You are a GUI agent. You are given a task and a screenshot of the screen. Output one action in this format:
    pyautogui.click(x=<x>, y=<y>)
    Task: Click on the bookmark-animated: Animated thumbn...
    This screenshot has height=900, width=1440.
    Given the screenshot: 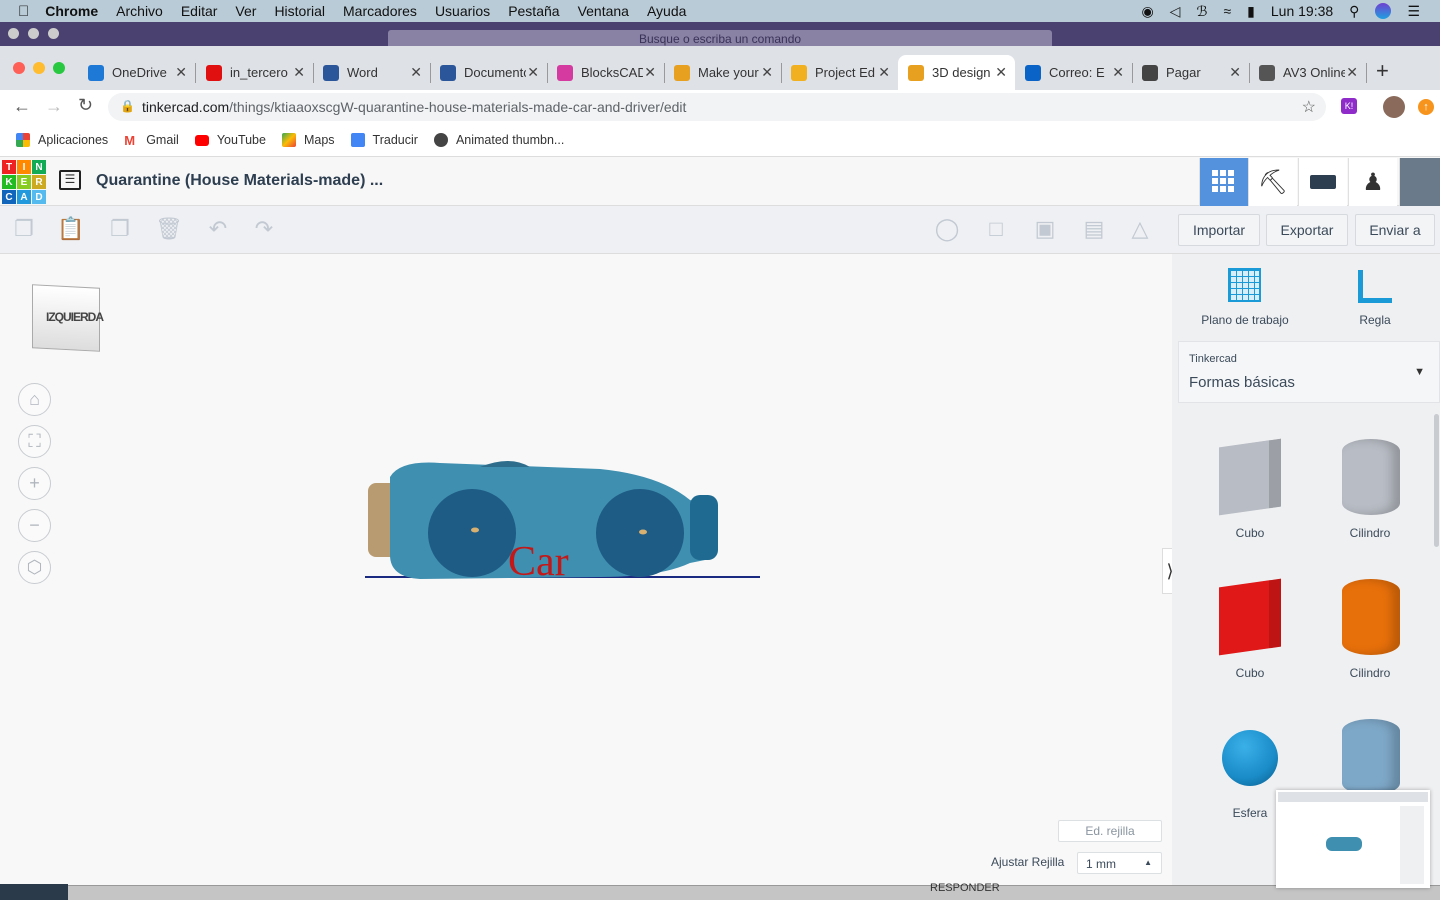 What is the action you would take?
    pyautogui.click(x=498, y=140)
    